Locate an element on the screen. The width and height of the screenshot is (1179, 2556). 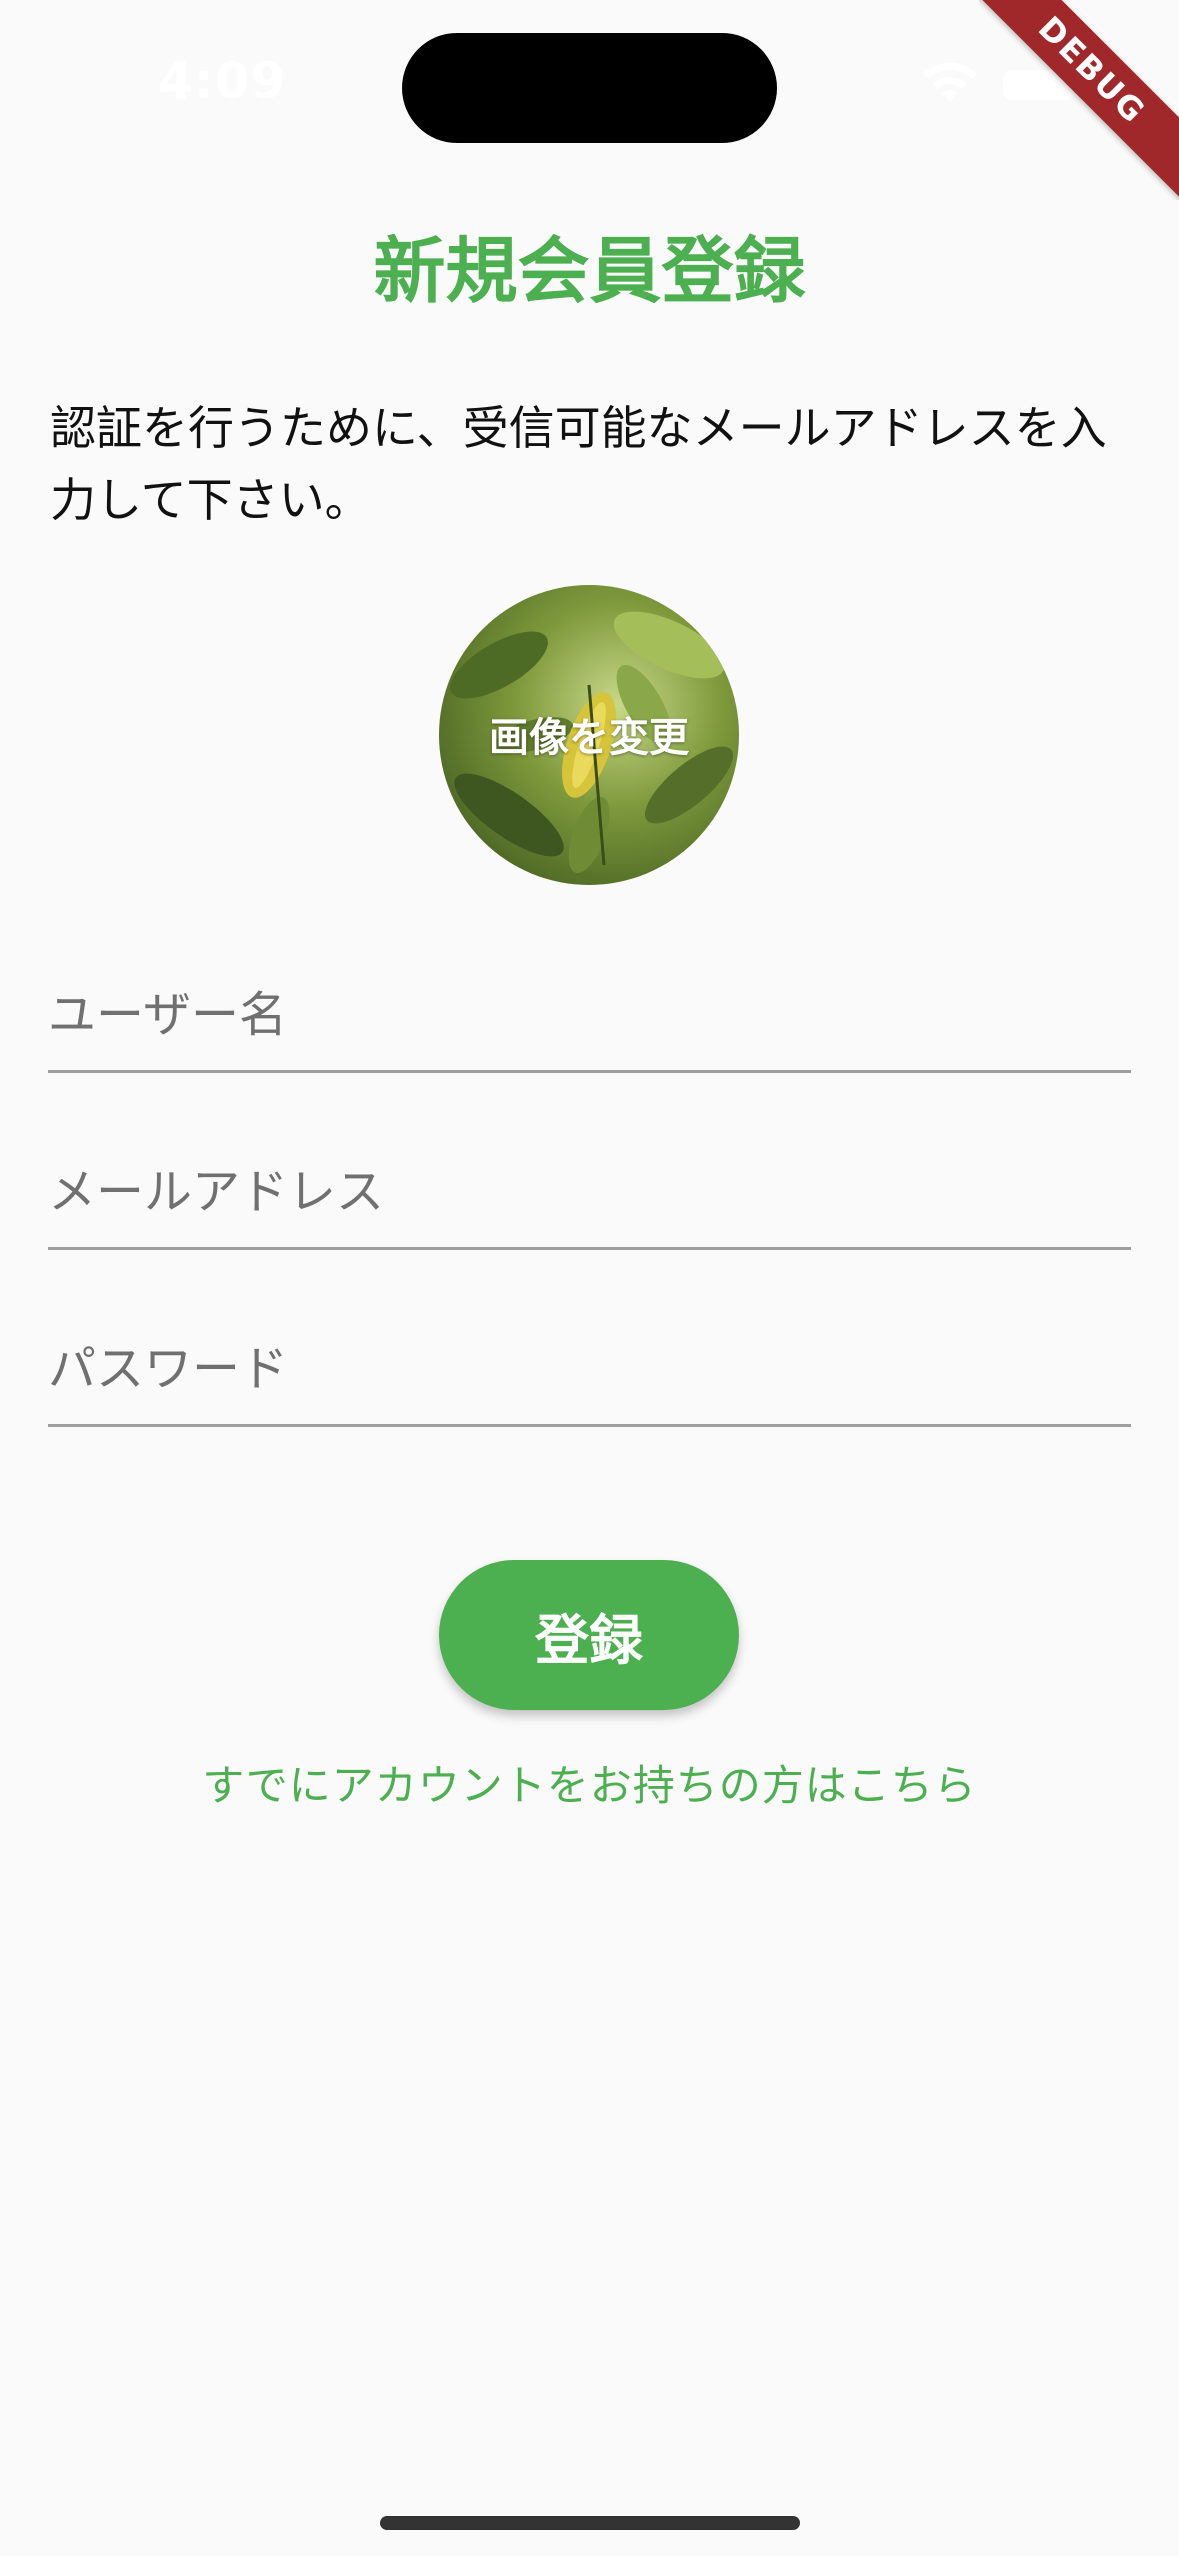
username-field-container is located at coordinates (589, 1016).